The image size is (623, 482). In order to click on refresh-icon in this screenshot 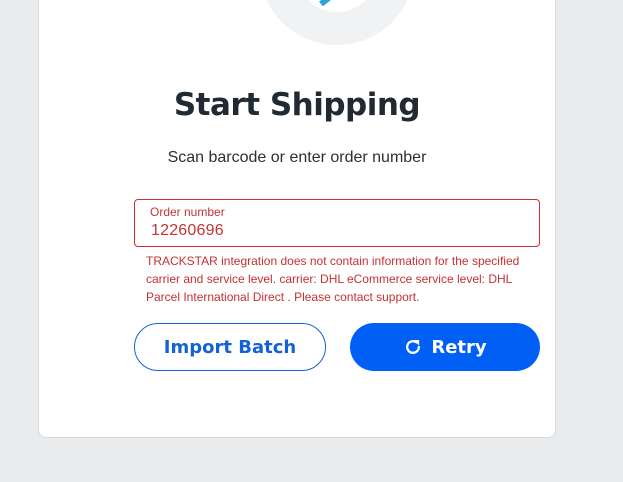, I will do `click(413, 347)`.